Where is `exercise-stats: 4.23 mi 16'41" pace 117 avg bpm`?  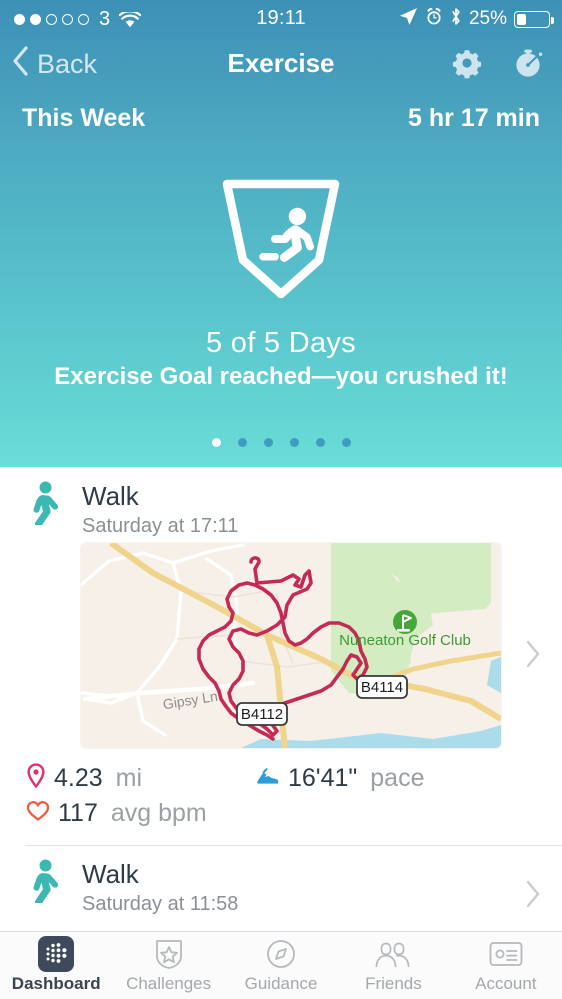
exercise-stats: 4.23 mi 16'41" pace 117 avg bpm is located at coordinates (281, 796).